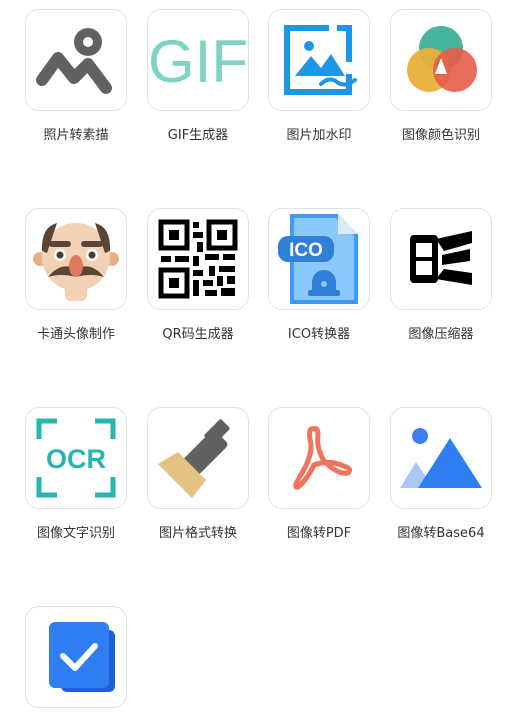 The width and height of the screenshot is (514, 721). Describe the element at coordinates (319, 533) in the screenshot. I see `tool-label: 图像转PDF` at that location.